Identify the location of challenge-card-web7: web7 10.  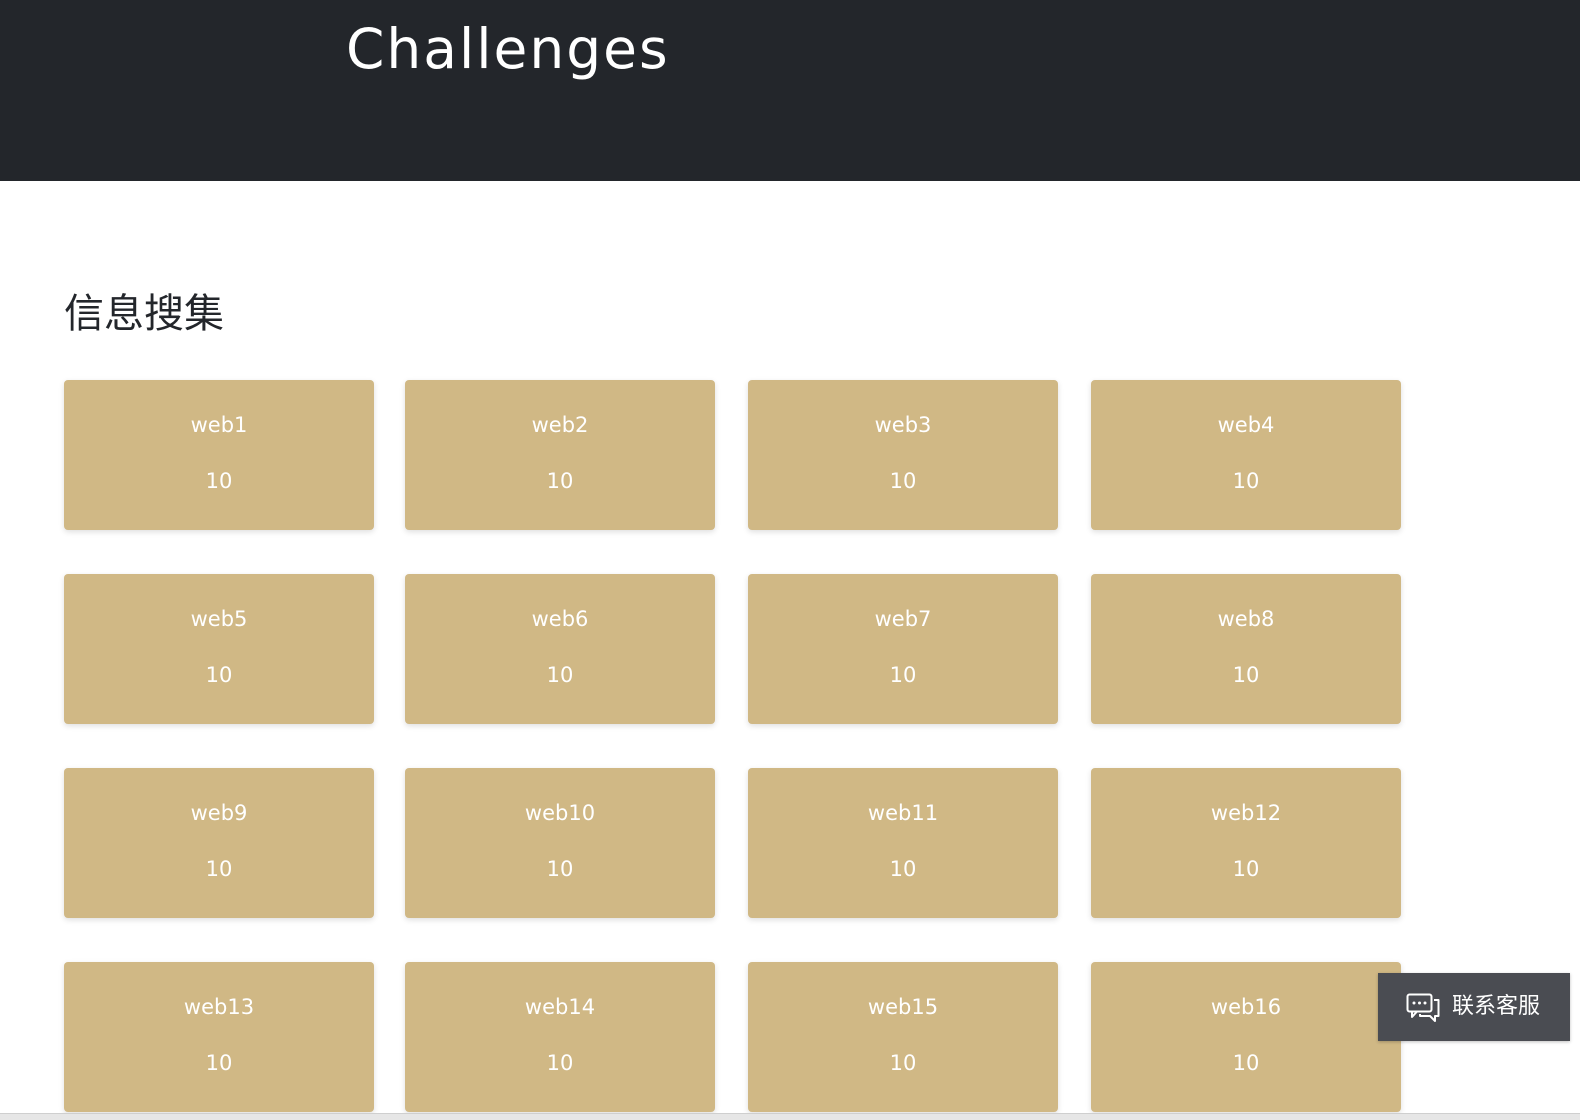
(903, 649).